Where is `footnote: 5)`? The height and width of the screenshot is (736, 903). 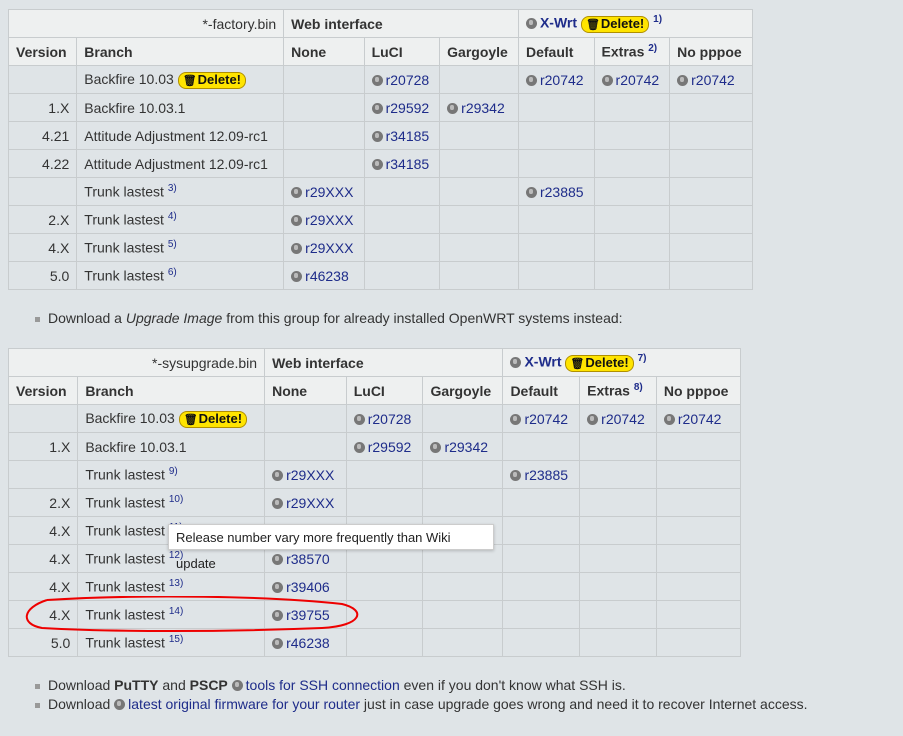
footnote: 5) is located at coordinates (172, 244).